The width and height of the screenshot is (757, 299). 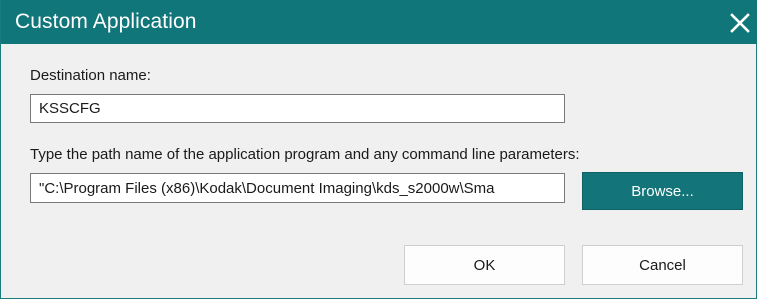 I want to click on close-icon, so click(x=740, y=23).